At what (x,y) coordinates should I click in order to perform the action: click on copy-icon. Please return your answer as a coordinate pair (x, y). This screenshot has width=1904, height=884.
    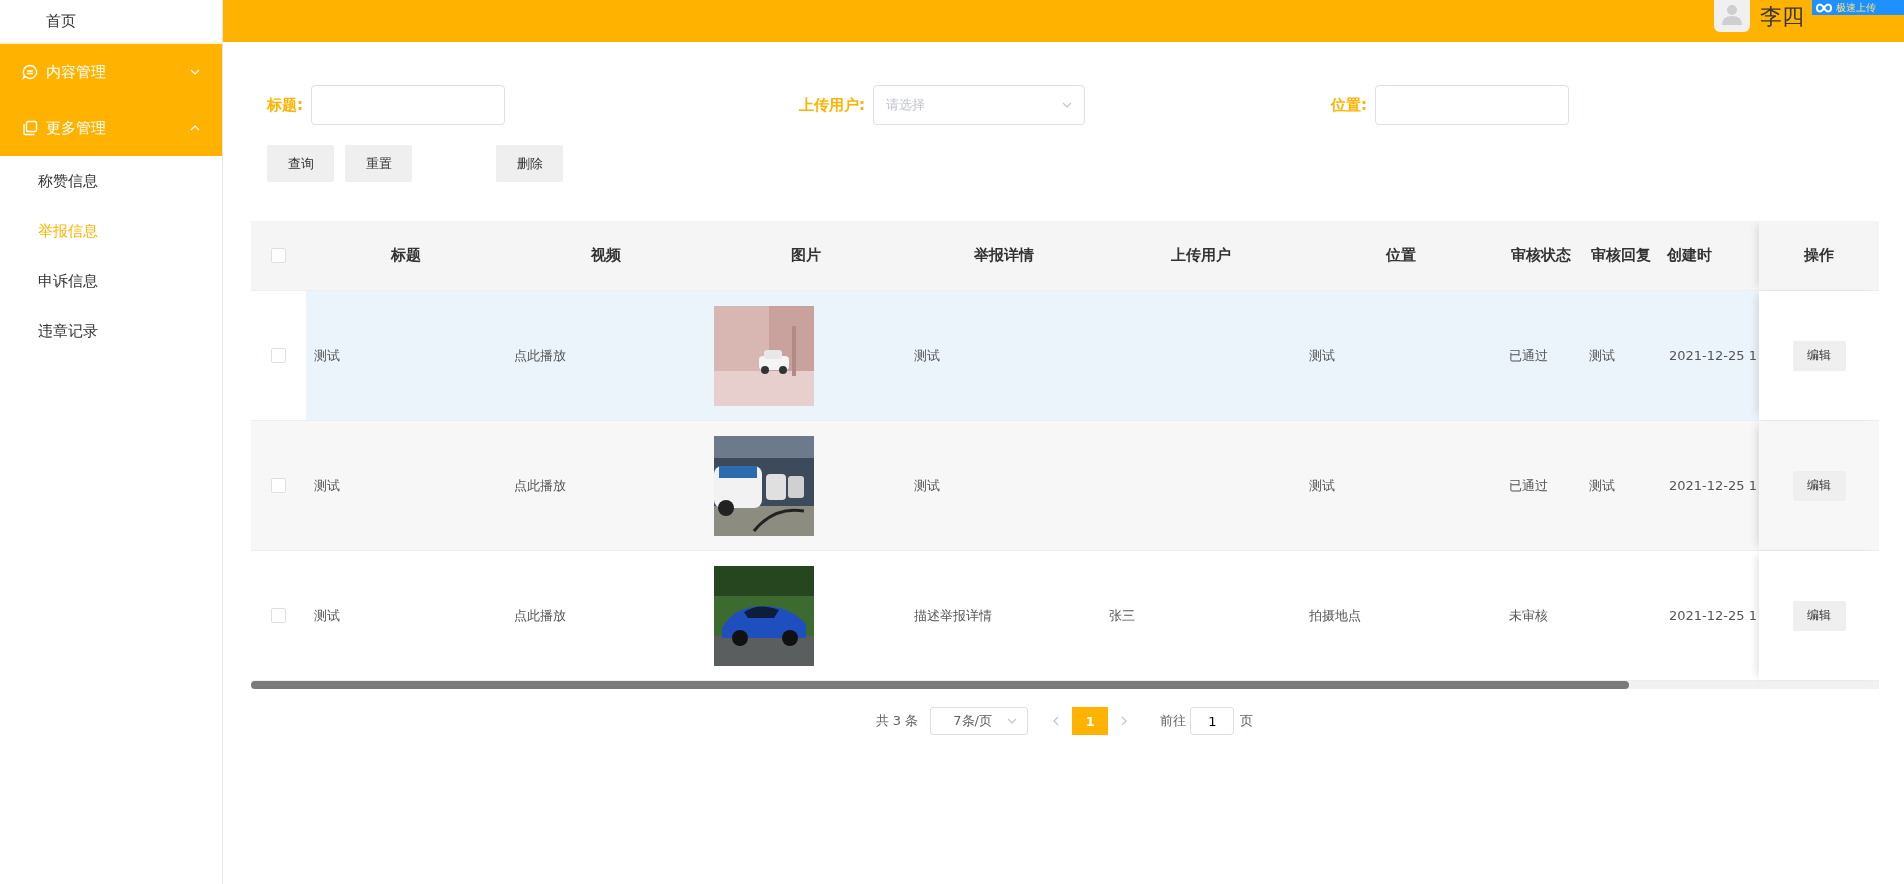
    Looking at the image, I should click on (30, 128).